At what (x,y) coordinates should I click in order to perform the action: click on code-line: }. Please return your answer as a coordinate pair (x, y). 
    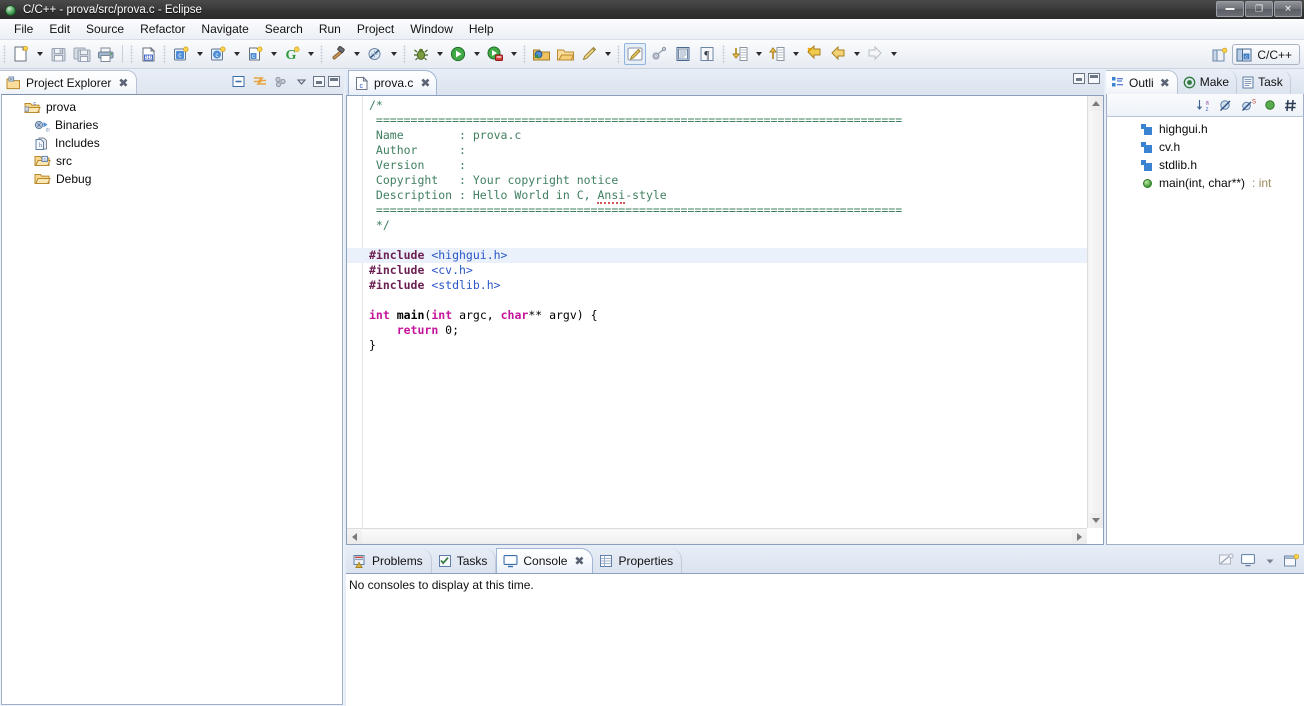
    Looking at the image, I should click on (725, 345).